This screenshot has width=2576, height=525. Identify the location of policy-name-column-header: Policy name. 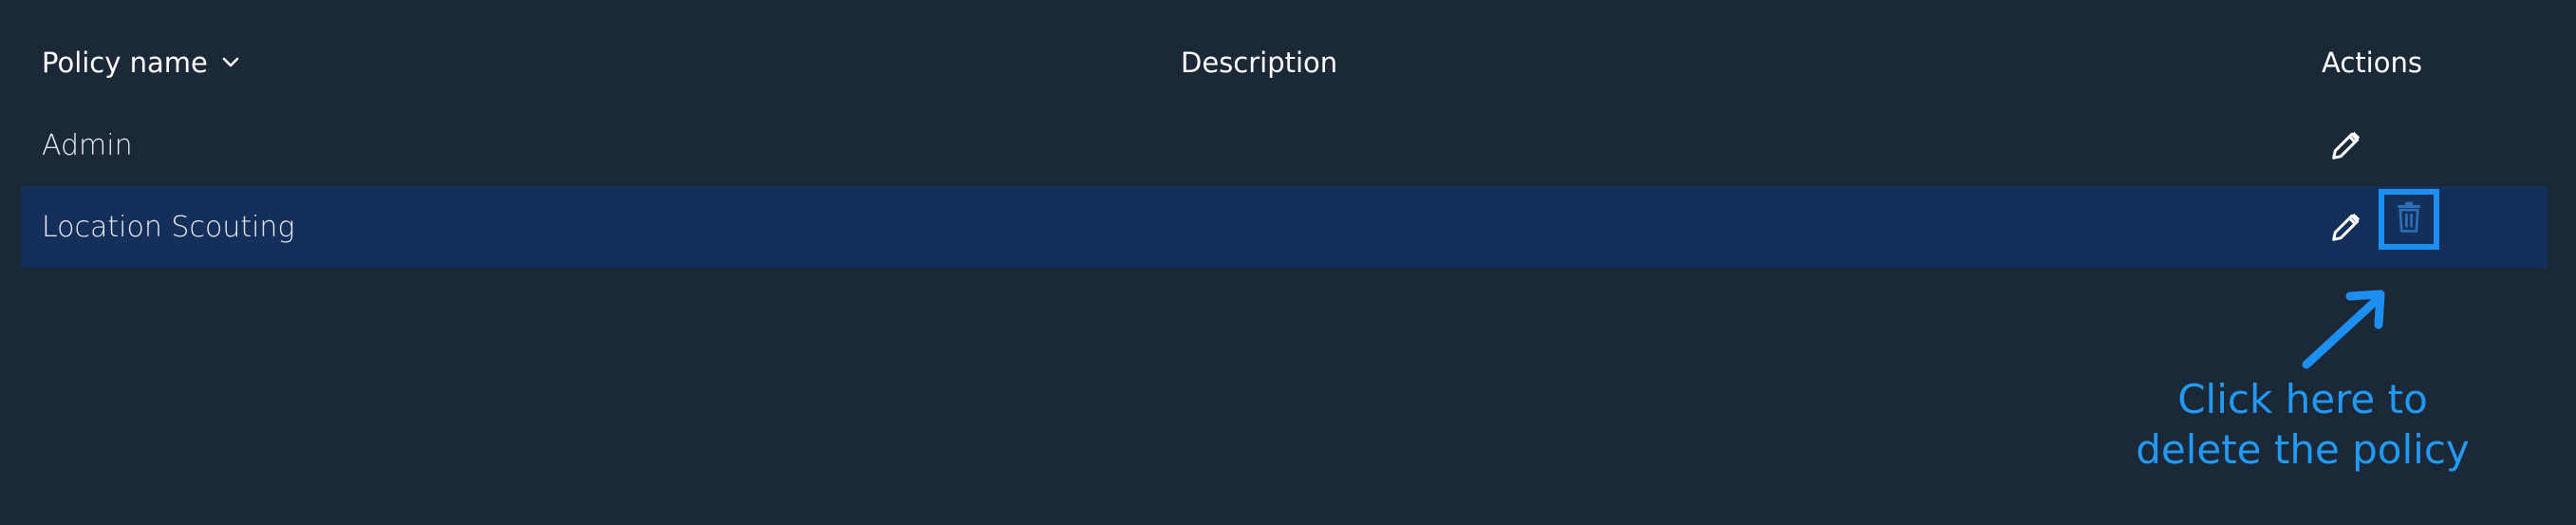
(141, 62).